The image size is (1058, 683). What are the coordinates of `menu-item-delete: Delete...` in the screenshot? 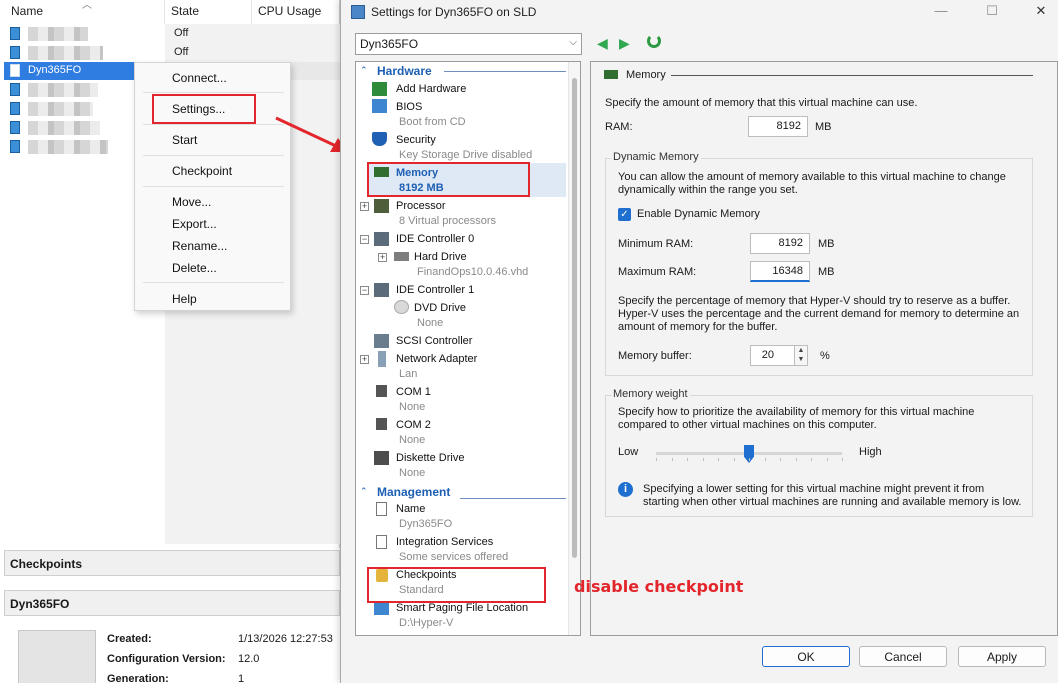 It's located at (194, 268).